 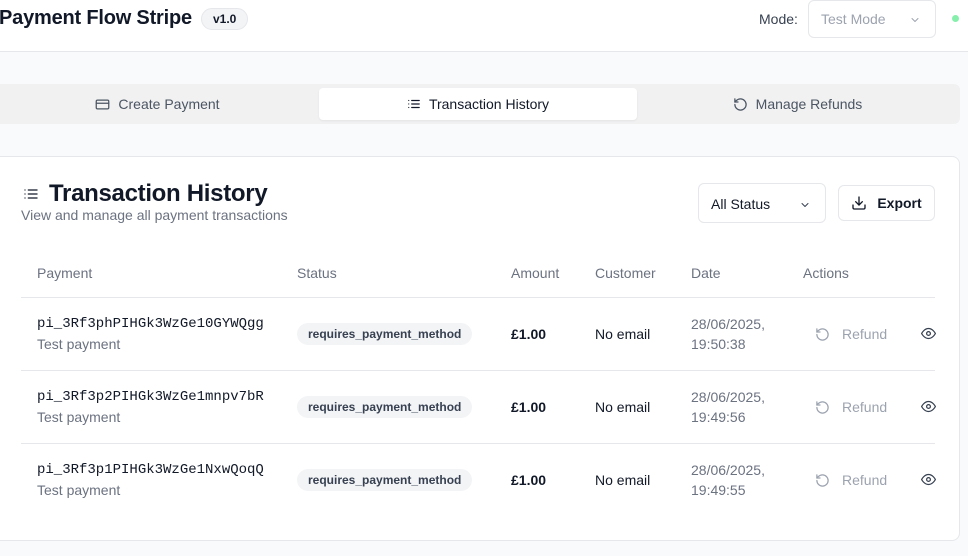 What do you see at coordinates (859, 203) in the screenshot?
I see `download-icon` at bounding box center [859, 203].